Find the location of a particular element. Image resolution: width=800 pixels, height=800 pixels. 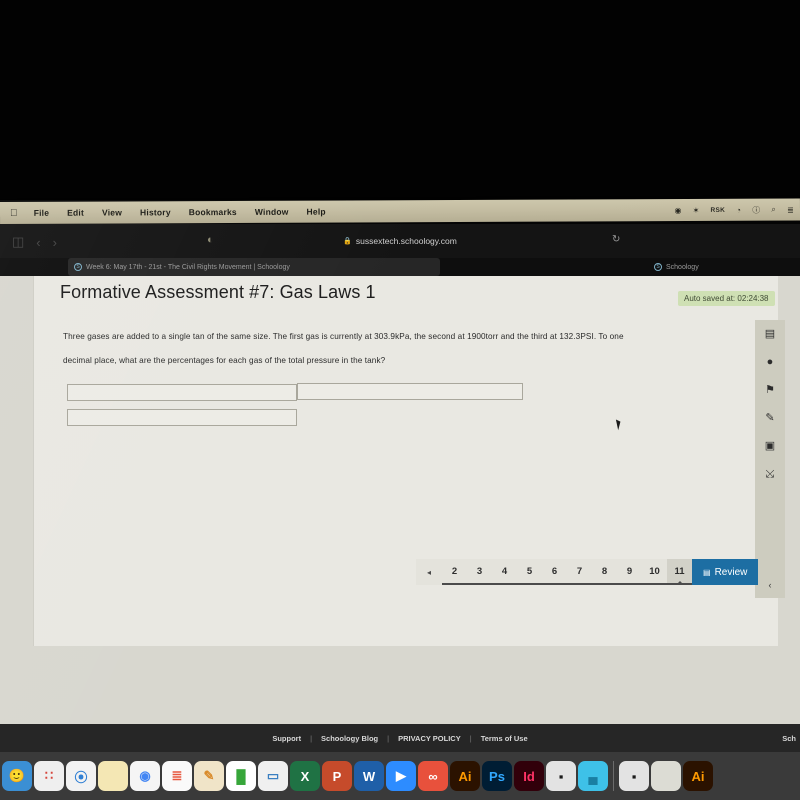

page-button-8: 8 is located at coordinates (604, 571).